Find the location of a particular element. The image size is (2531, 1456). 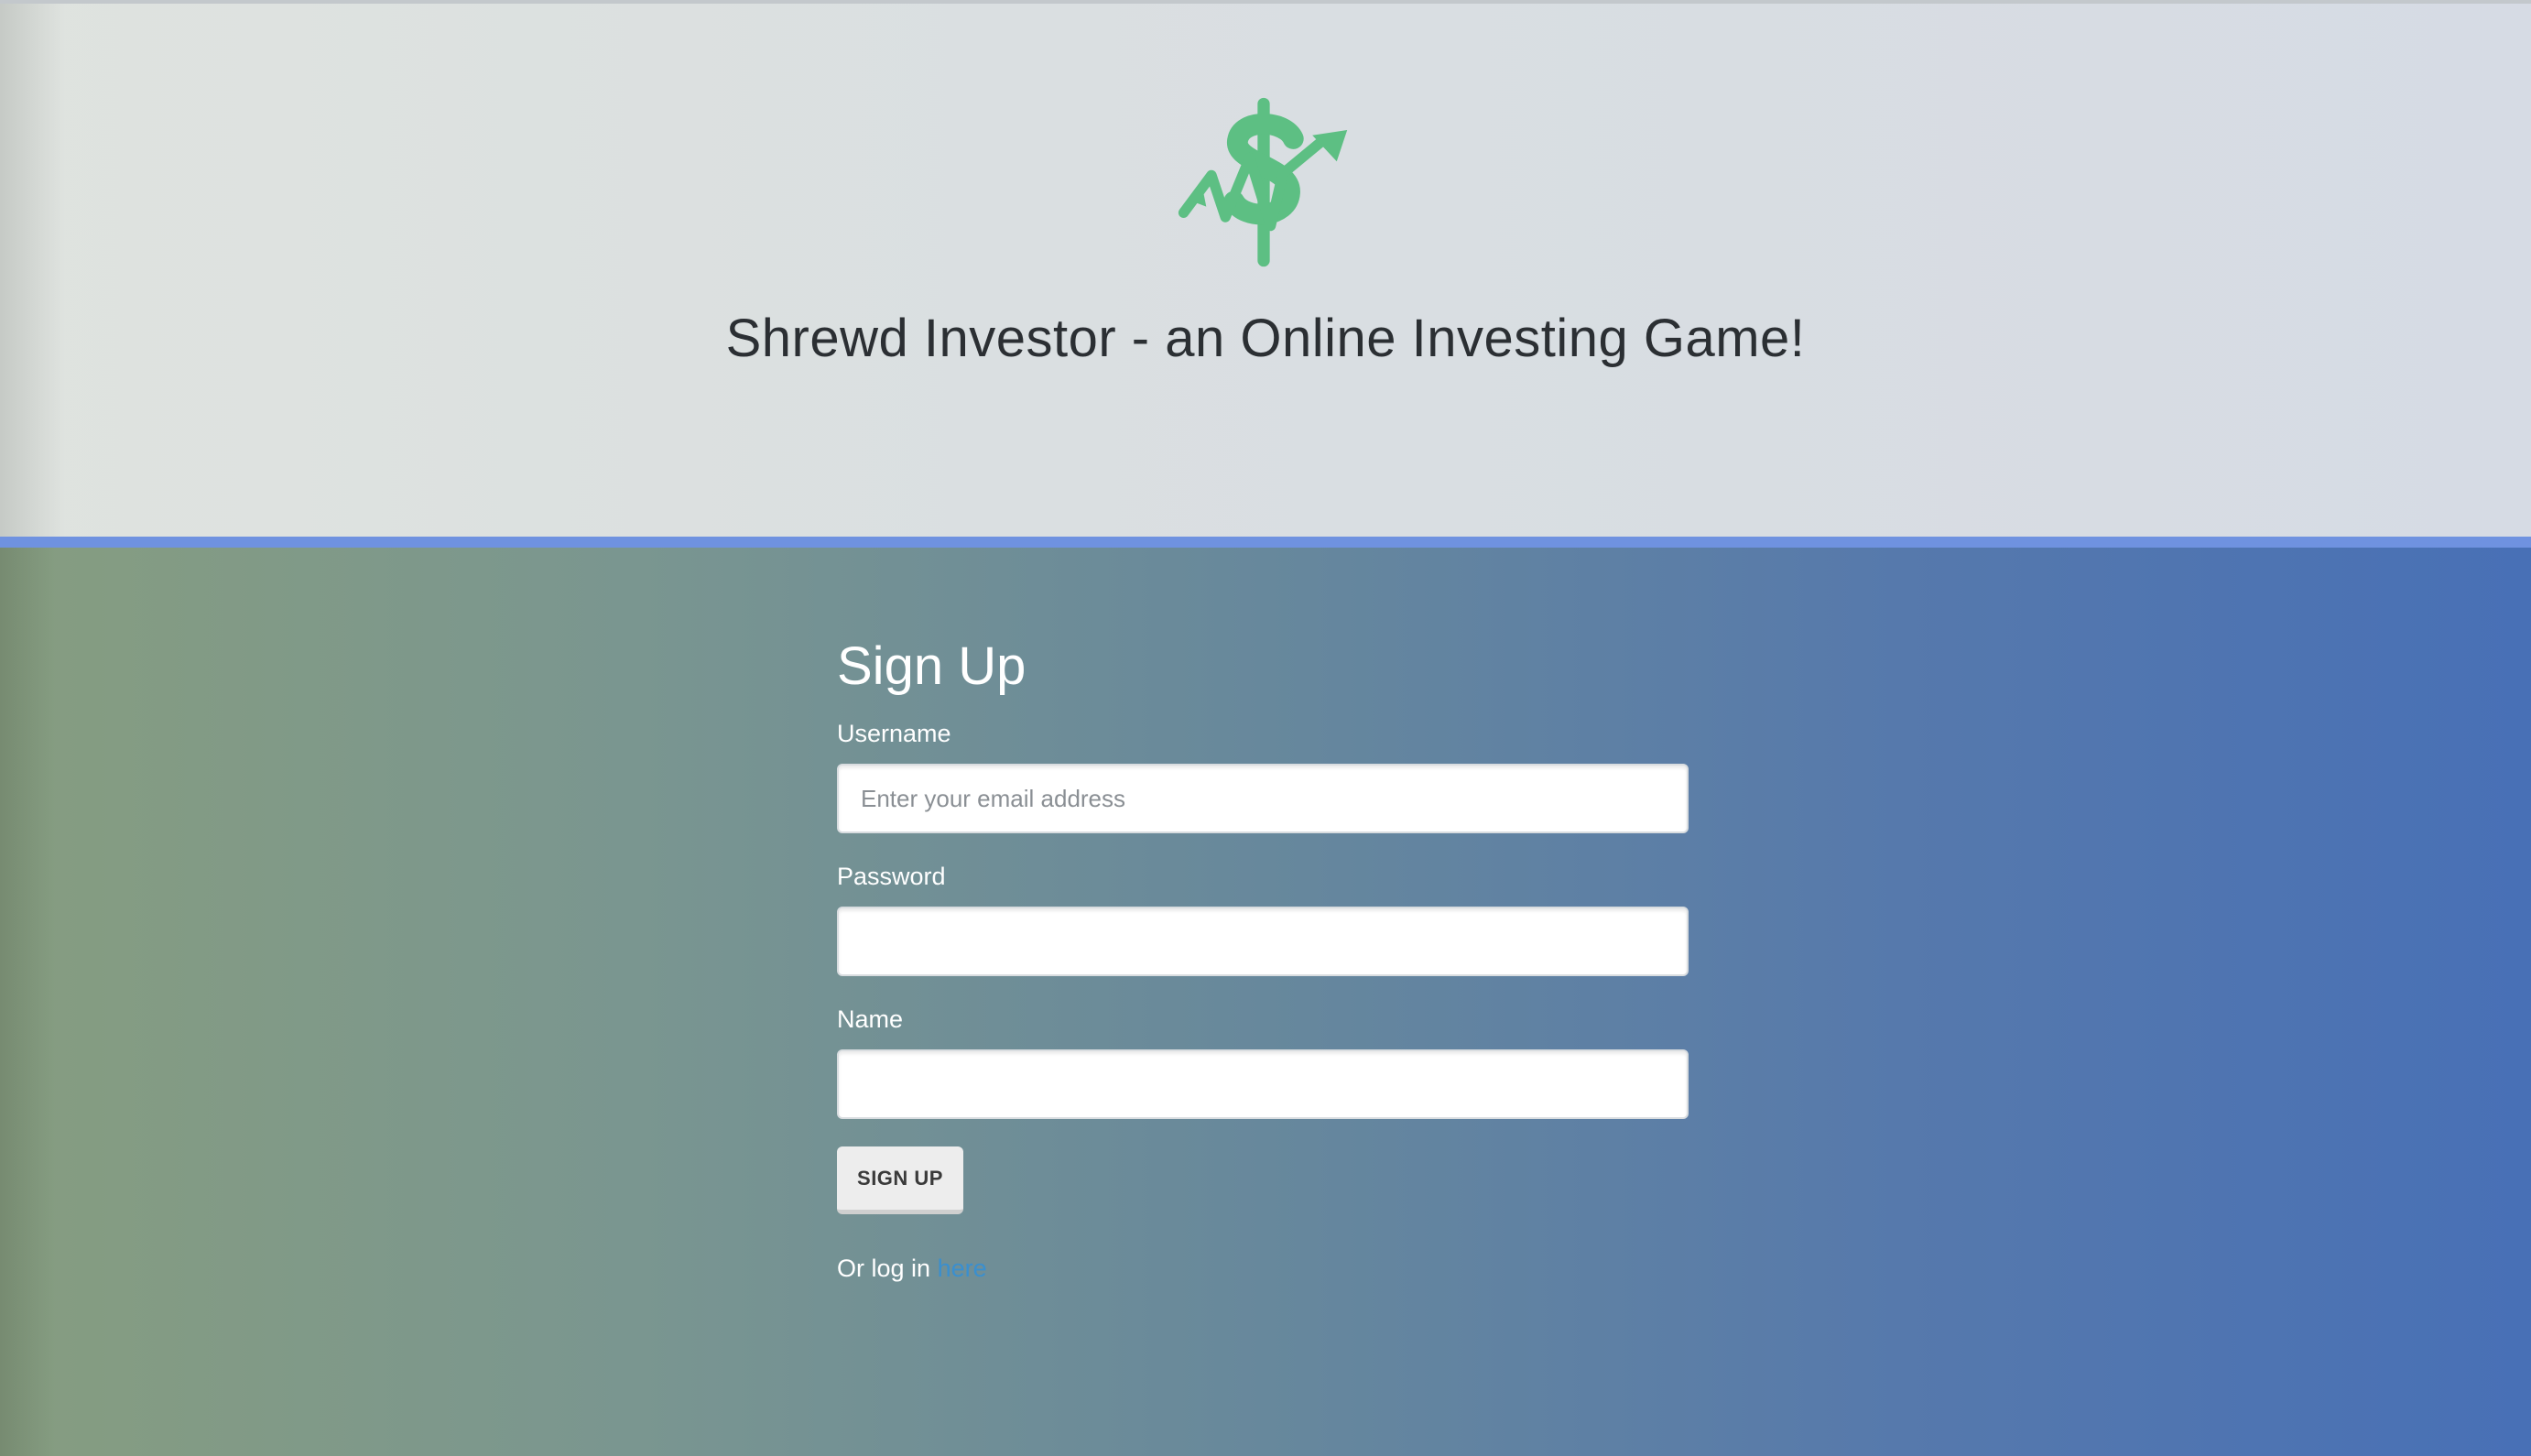

login-prompt: Or log in here is located at coordinates (912, 1269).